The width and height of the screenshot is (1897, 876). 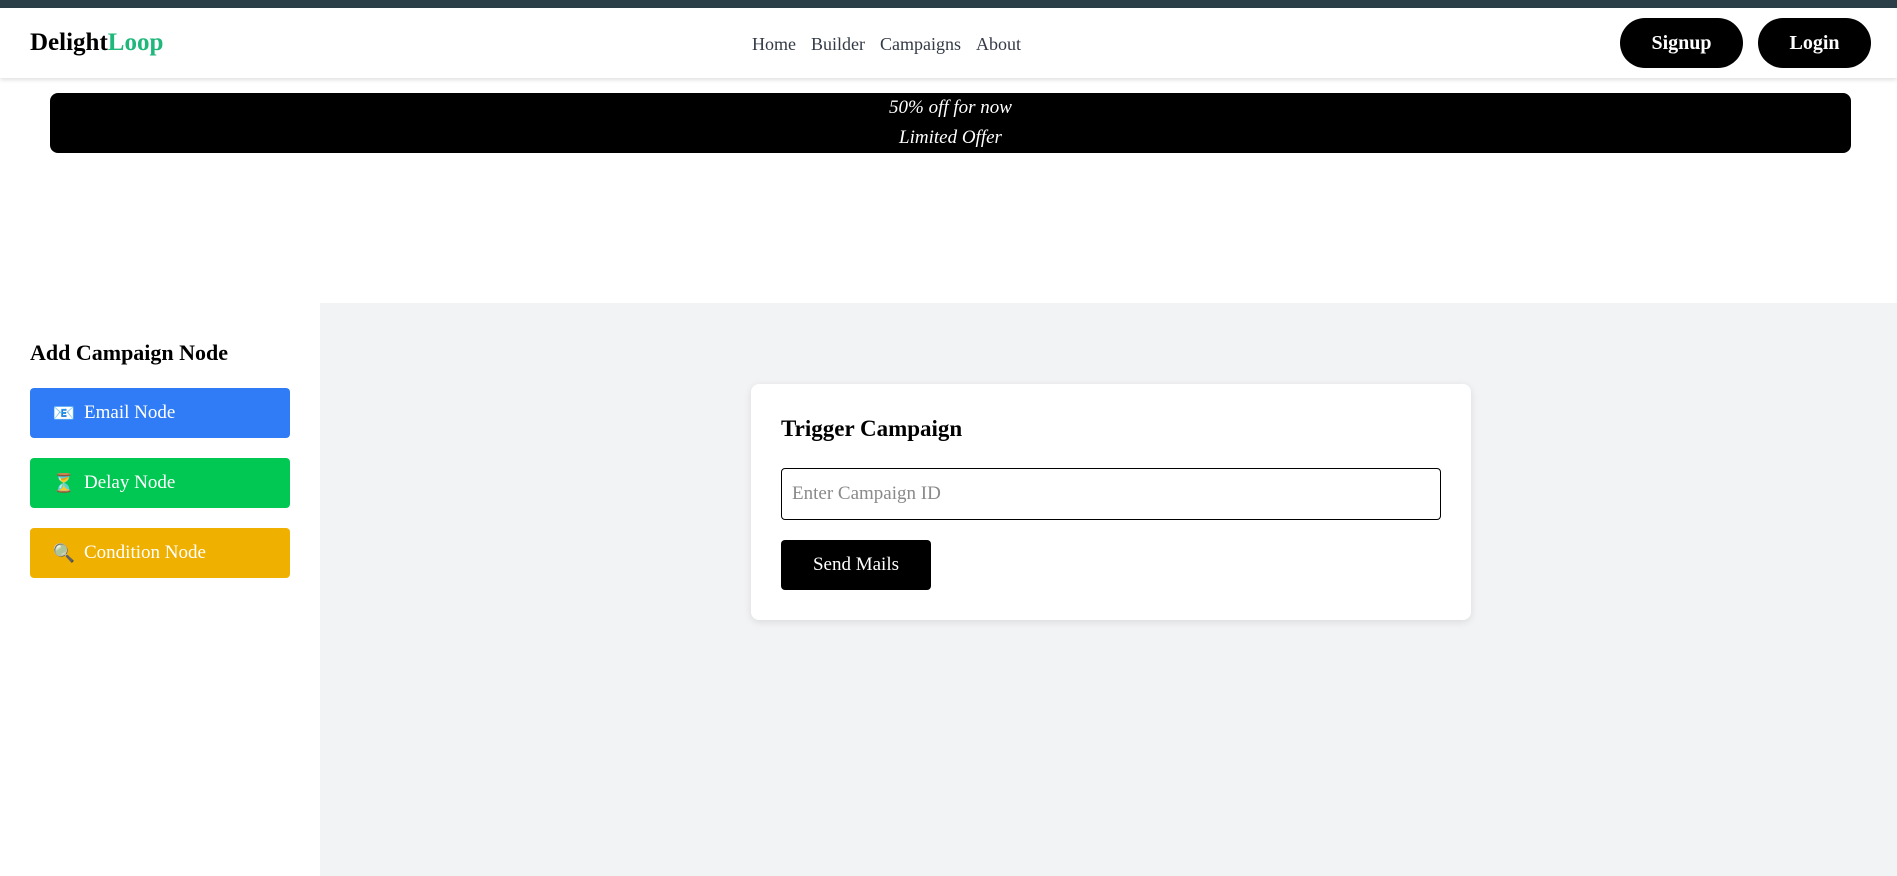 I want to click on logo: DelightLoop, so click(x=96, y=43).